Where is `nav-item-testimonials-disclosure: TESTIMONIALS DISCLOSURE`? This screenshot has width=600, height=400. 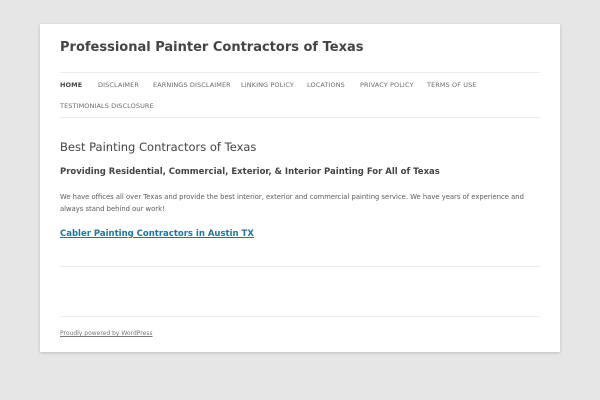
nav-item-testimonials-disclosure: TESTIMONIALS DISCLOSURE is located at coordinates (107, 106).